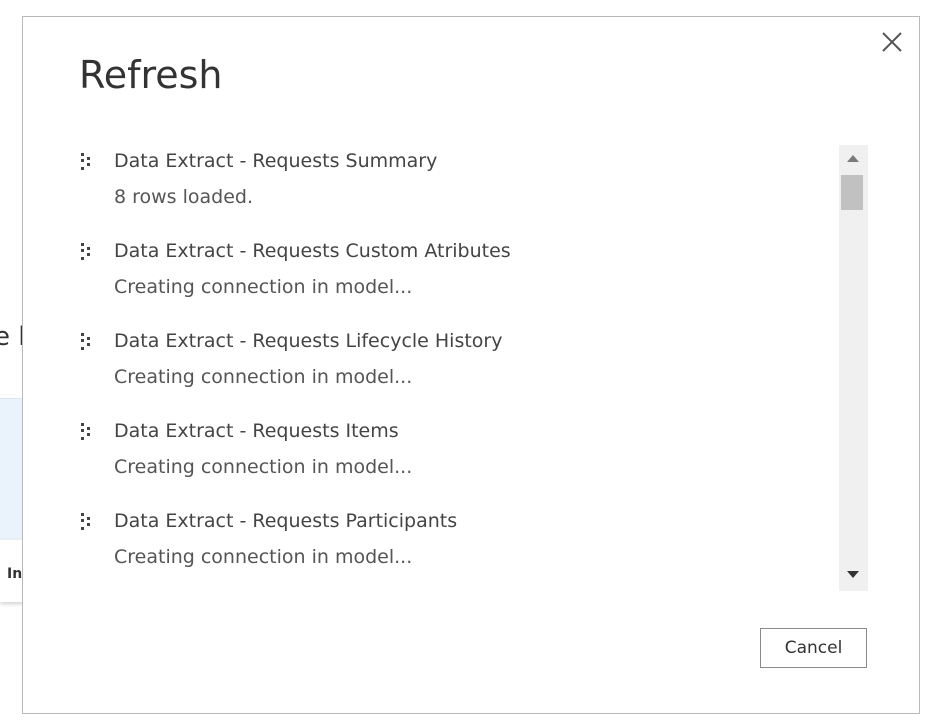  Describe the element at coordinates (853, 158) in the screenshot. I see `scroll-up-arrow-icon` at that location.